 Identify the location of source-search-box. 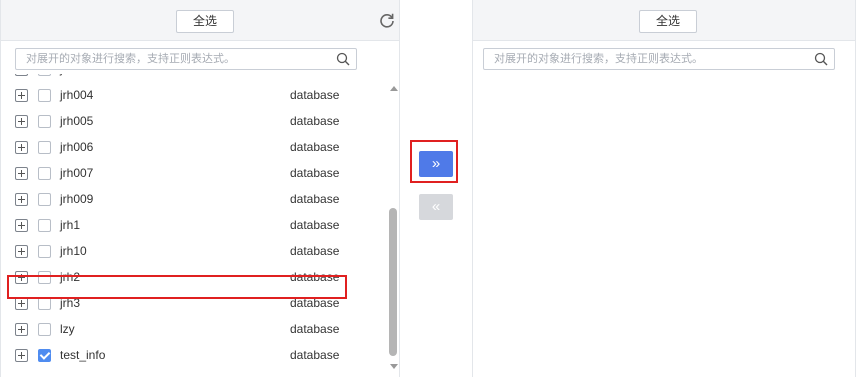
(186, 59).